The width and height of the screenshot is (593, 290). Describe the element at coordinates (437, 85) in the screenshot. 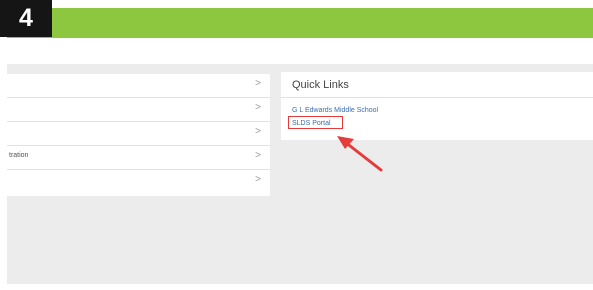

I see `quick-links-title: Quick Links` at that location.